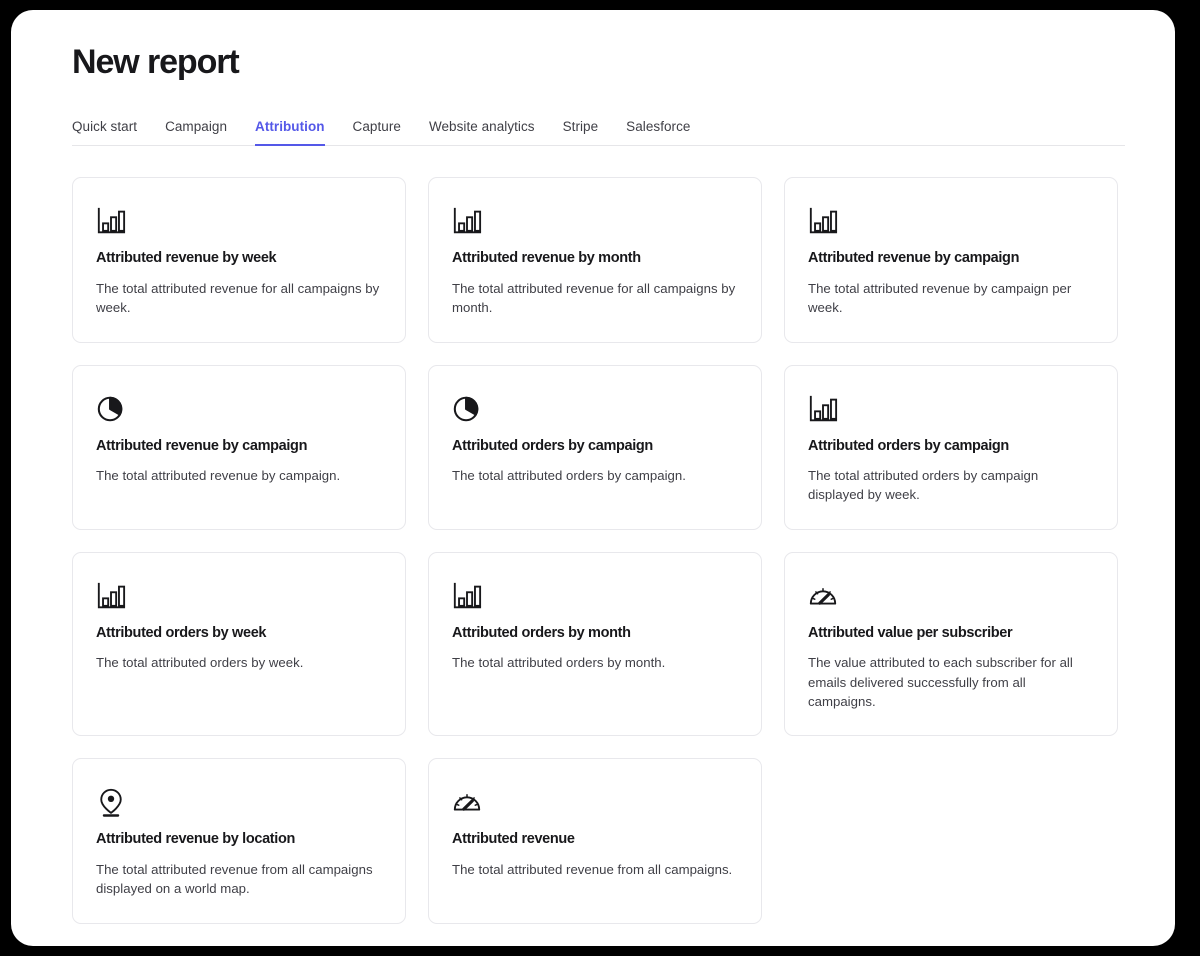 The image size is (1200, 956). I want to click on tab-salesforce: Salesforce, so click(658, 130).